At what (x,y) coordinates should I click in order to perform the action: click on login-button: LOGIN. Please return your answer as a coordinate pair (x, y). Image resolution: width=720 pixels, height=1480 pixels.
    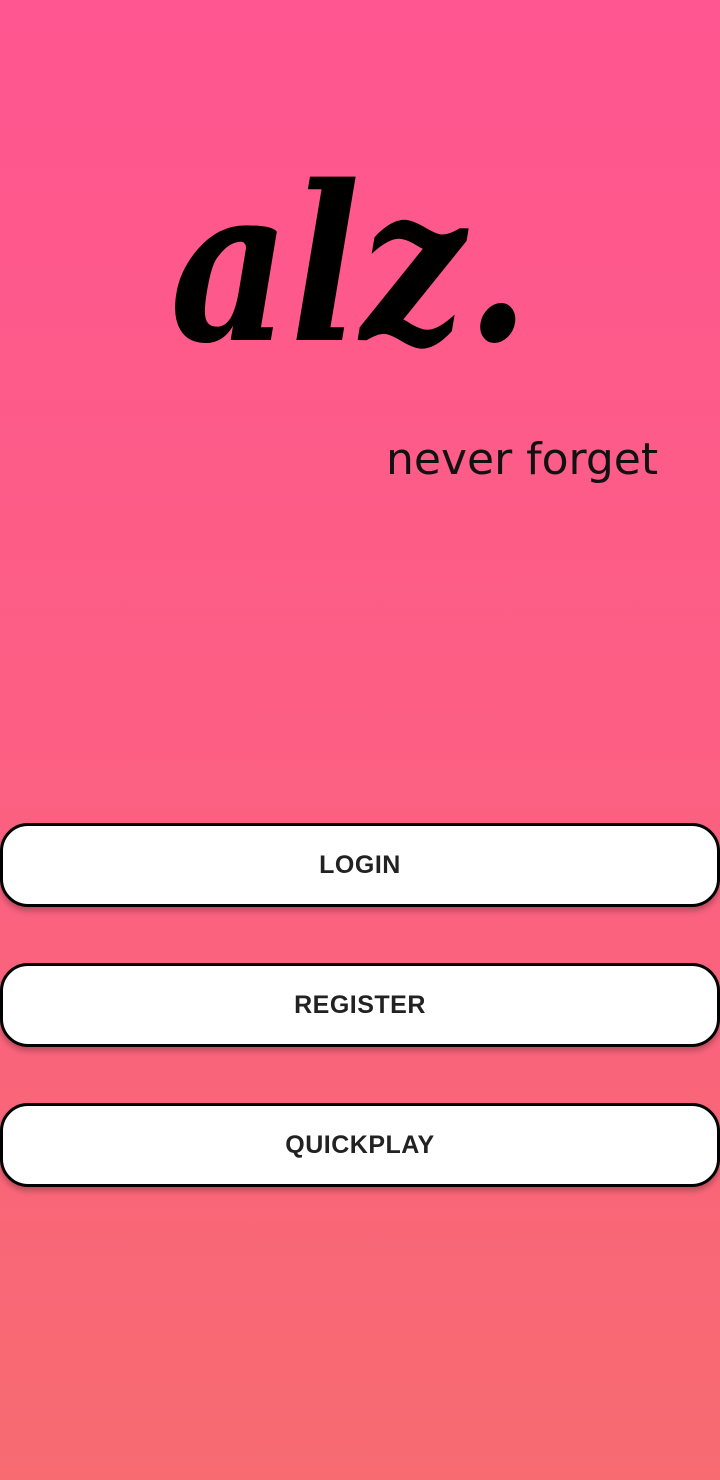
    Looking at the image, I should click on (360, 865).